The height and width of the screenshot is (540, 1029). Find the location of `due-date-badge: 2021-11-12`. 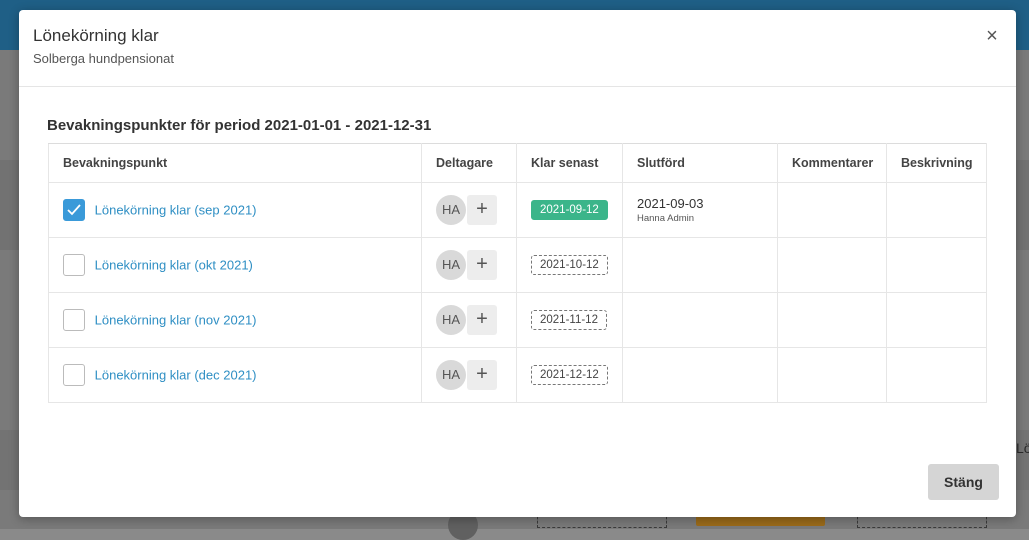

due-date-badge: 2021-11-12 is located at coordinates (569, 320).